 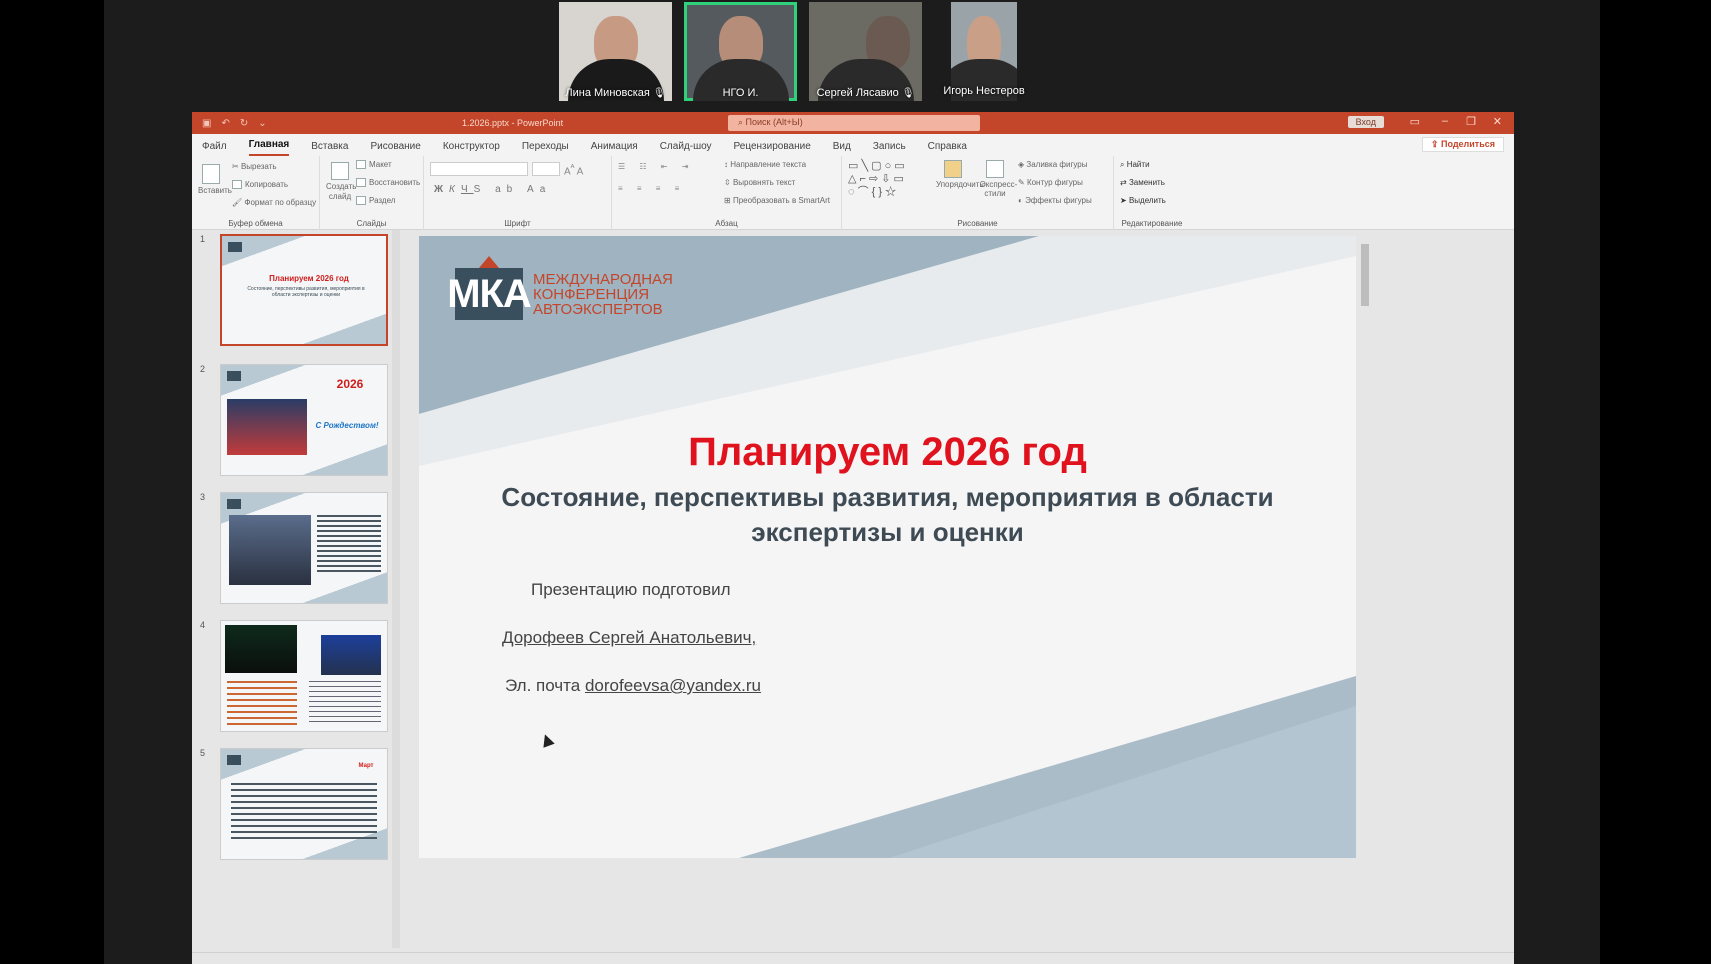 What do you see at coordinates (984, 91) in the screenshot?
I see `participant-name: Игорь Нестеров` at bounding box center [984, 91].